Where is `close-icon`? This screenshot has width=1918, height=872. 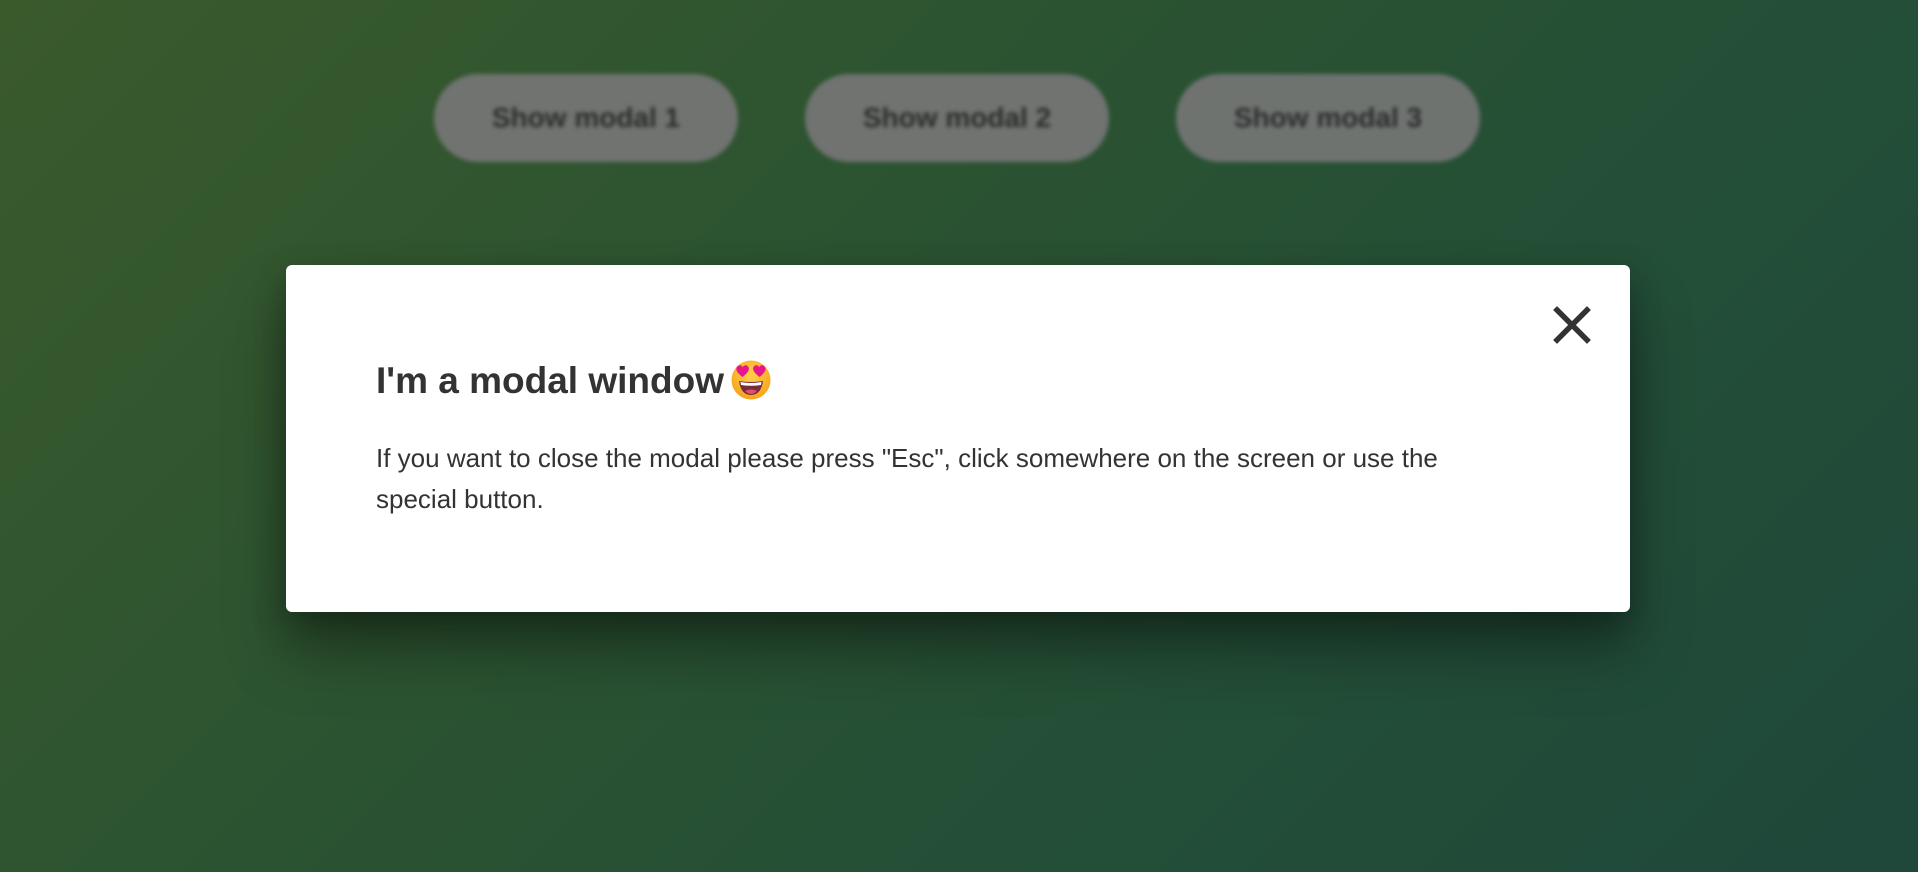
close-icon is located at coordinates (1572, 325).